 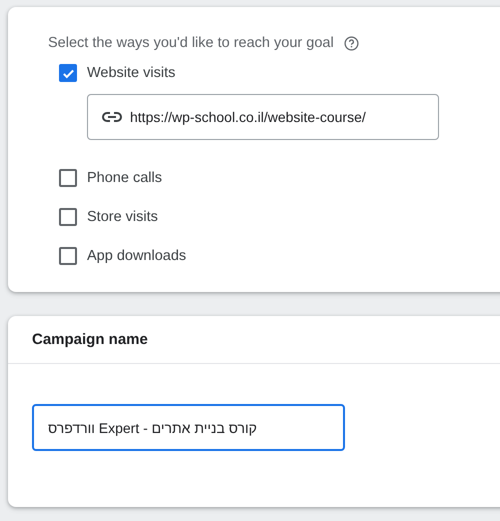 What do you see at coordinates (351, 43) in the screenshot?
I see `help-icon` at bounding box center [351, 43].